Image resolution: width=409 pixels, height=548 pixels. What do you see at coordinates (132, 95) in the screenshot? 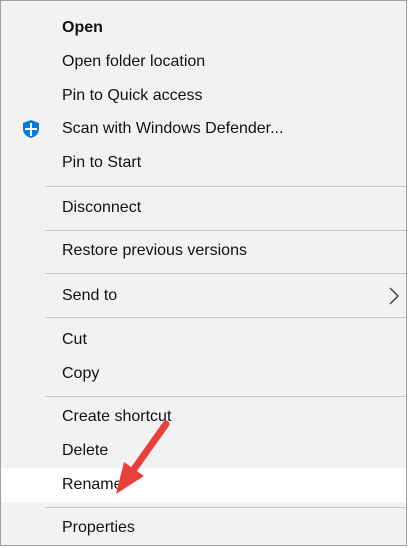
I see `menu-item-label: Pin to Quick access` at bounding box center [132, 95].